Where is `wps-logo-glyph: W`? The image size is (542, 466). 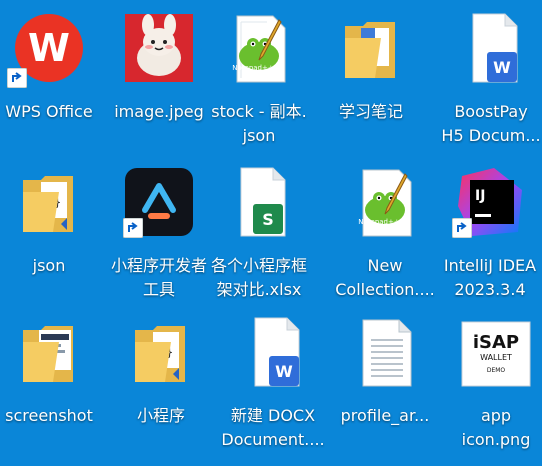 wps-logo-glyph: W is located at coordinates (49, 48).